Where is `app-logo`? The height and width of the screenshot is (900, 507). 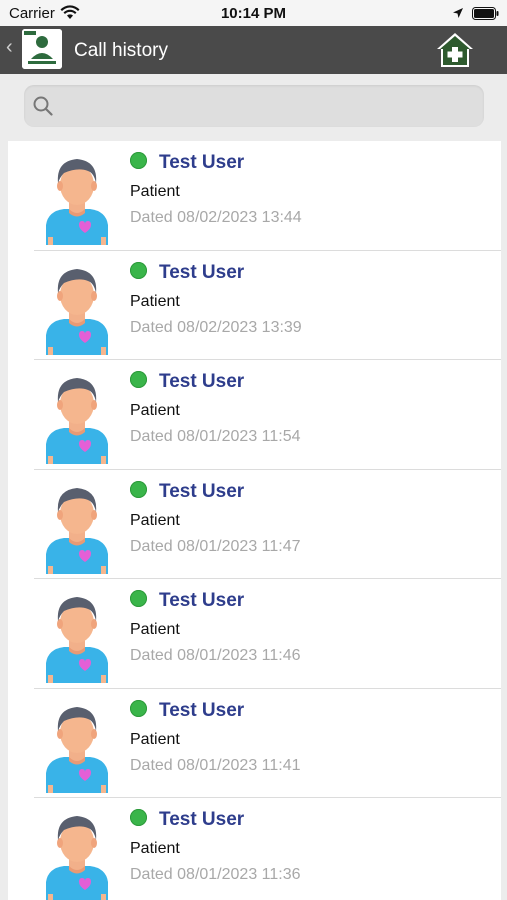 app-logo is located at coordinates (42, 49).